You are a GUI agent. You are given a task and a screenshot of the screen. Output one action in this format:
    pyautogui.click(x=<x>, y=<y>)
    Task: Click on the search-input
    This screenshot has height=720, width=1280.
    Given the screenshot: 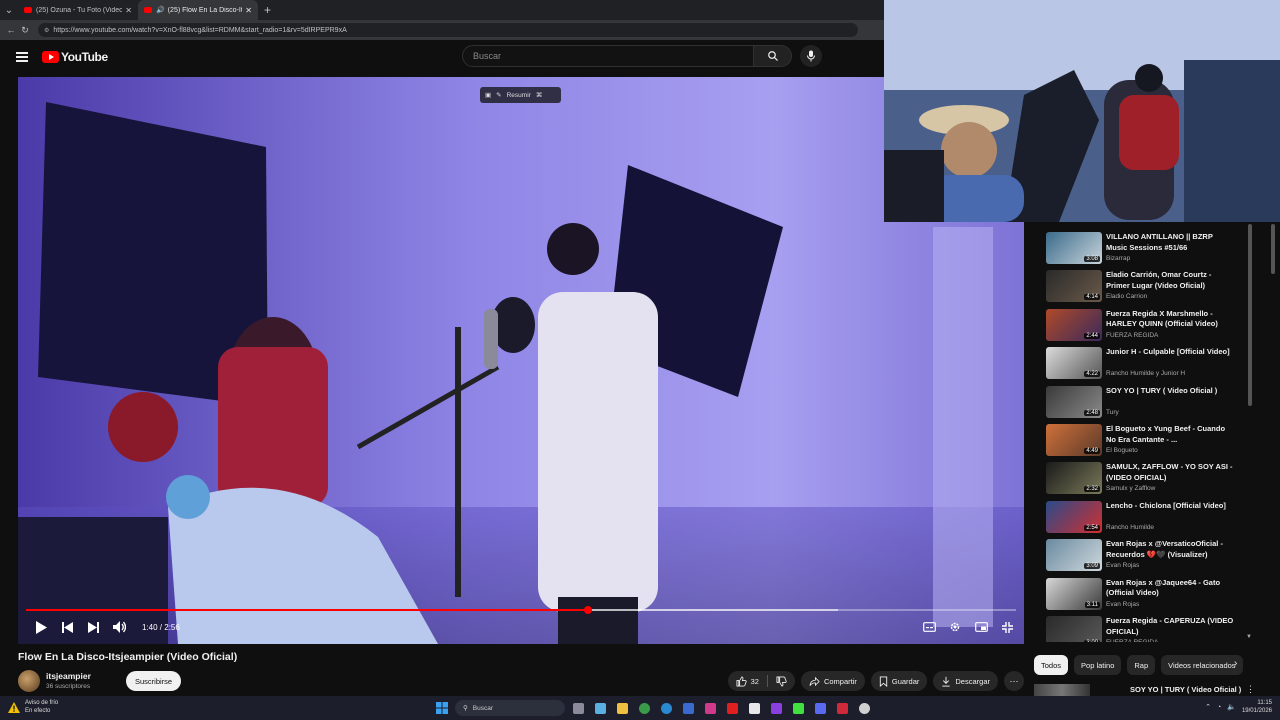 What is the action you would take?
    pyautogui.click(x=608, y=56)
    